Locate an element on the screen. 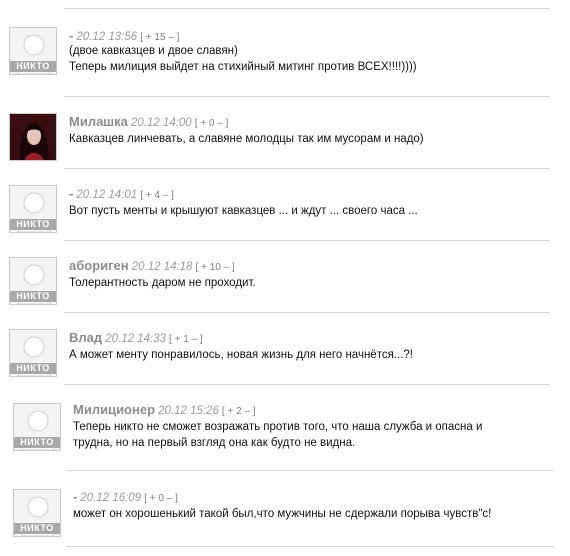 Image resolution: width=570 pixels, height=556 pixels. rating-score: 1 is located at coordinates (186, 339).